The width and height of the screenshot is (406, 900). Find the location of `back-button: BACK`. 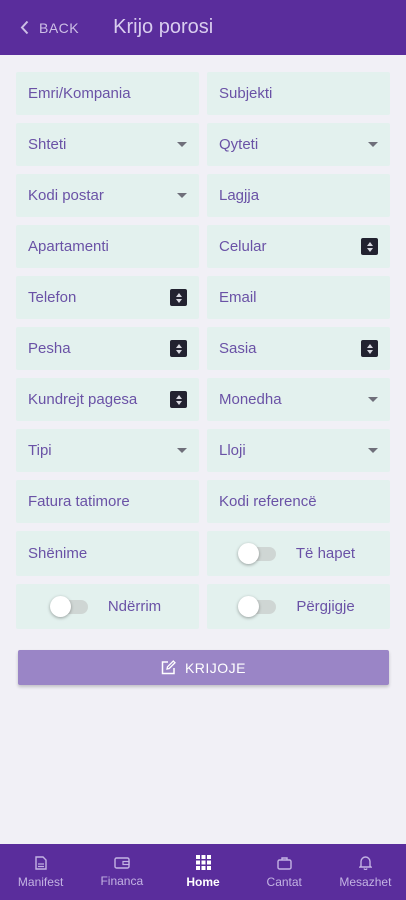

back-button: BACK is located at coordinates (49, 28).